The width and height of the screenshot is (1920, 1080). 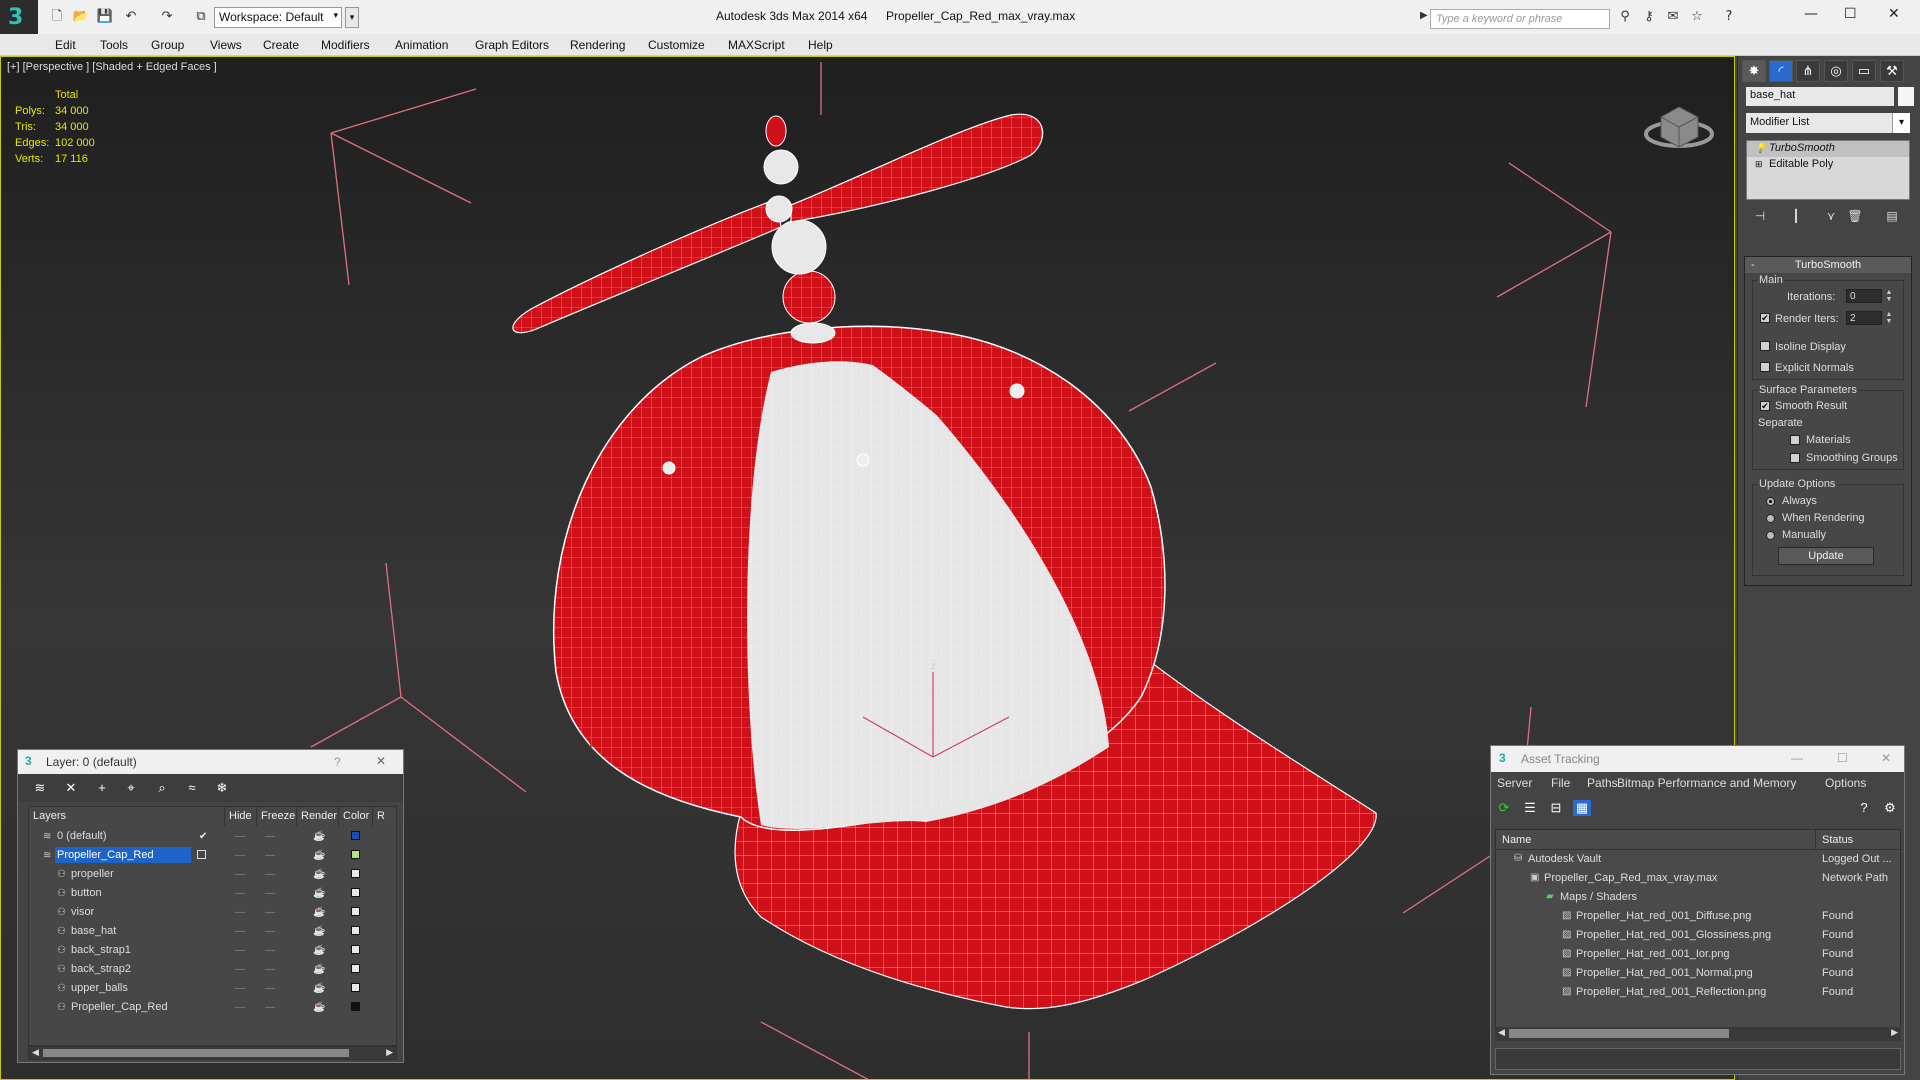 What do you see at coordinates (597, 45) in the screenshot?
I see `menu-rendering: Rendering` at bounding box center [597, 45].